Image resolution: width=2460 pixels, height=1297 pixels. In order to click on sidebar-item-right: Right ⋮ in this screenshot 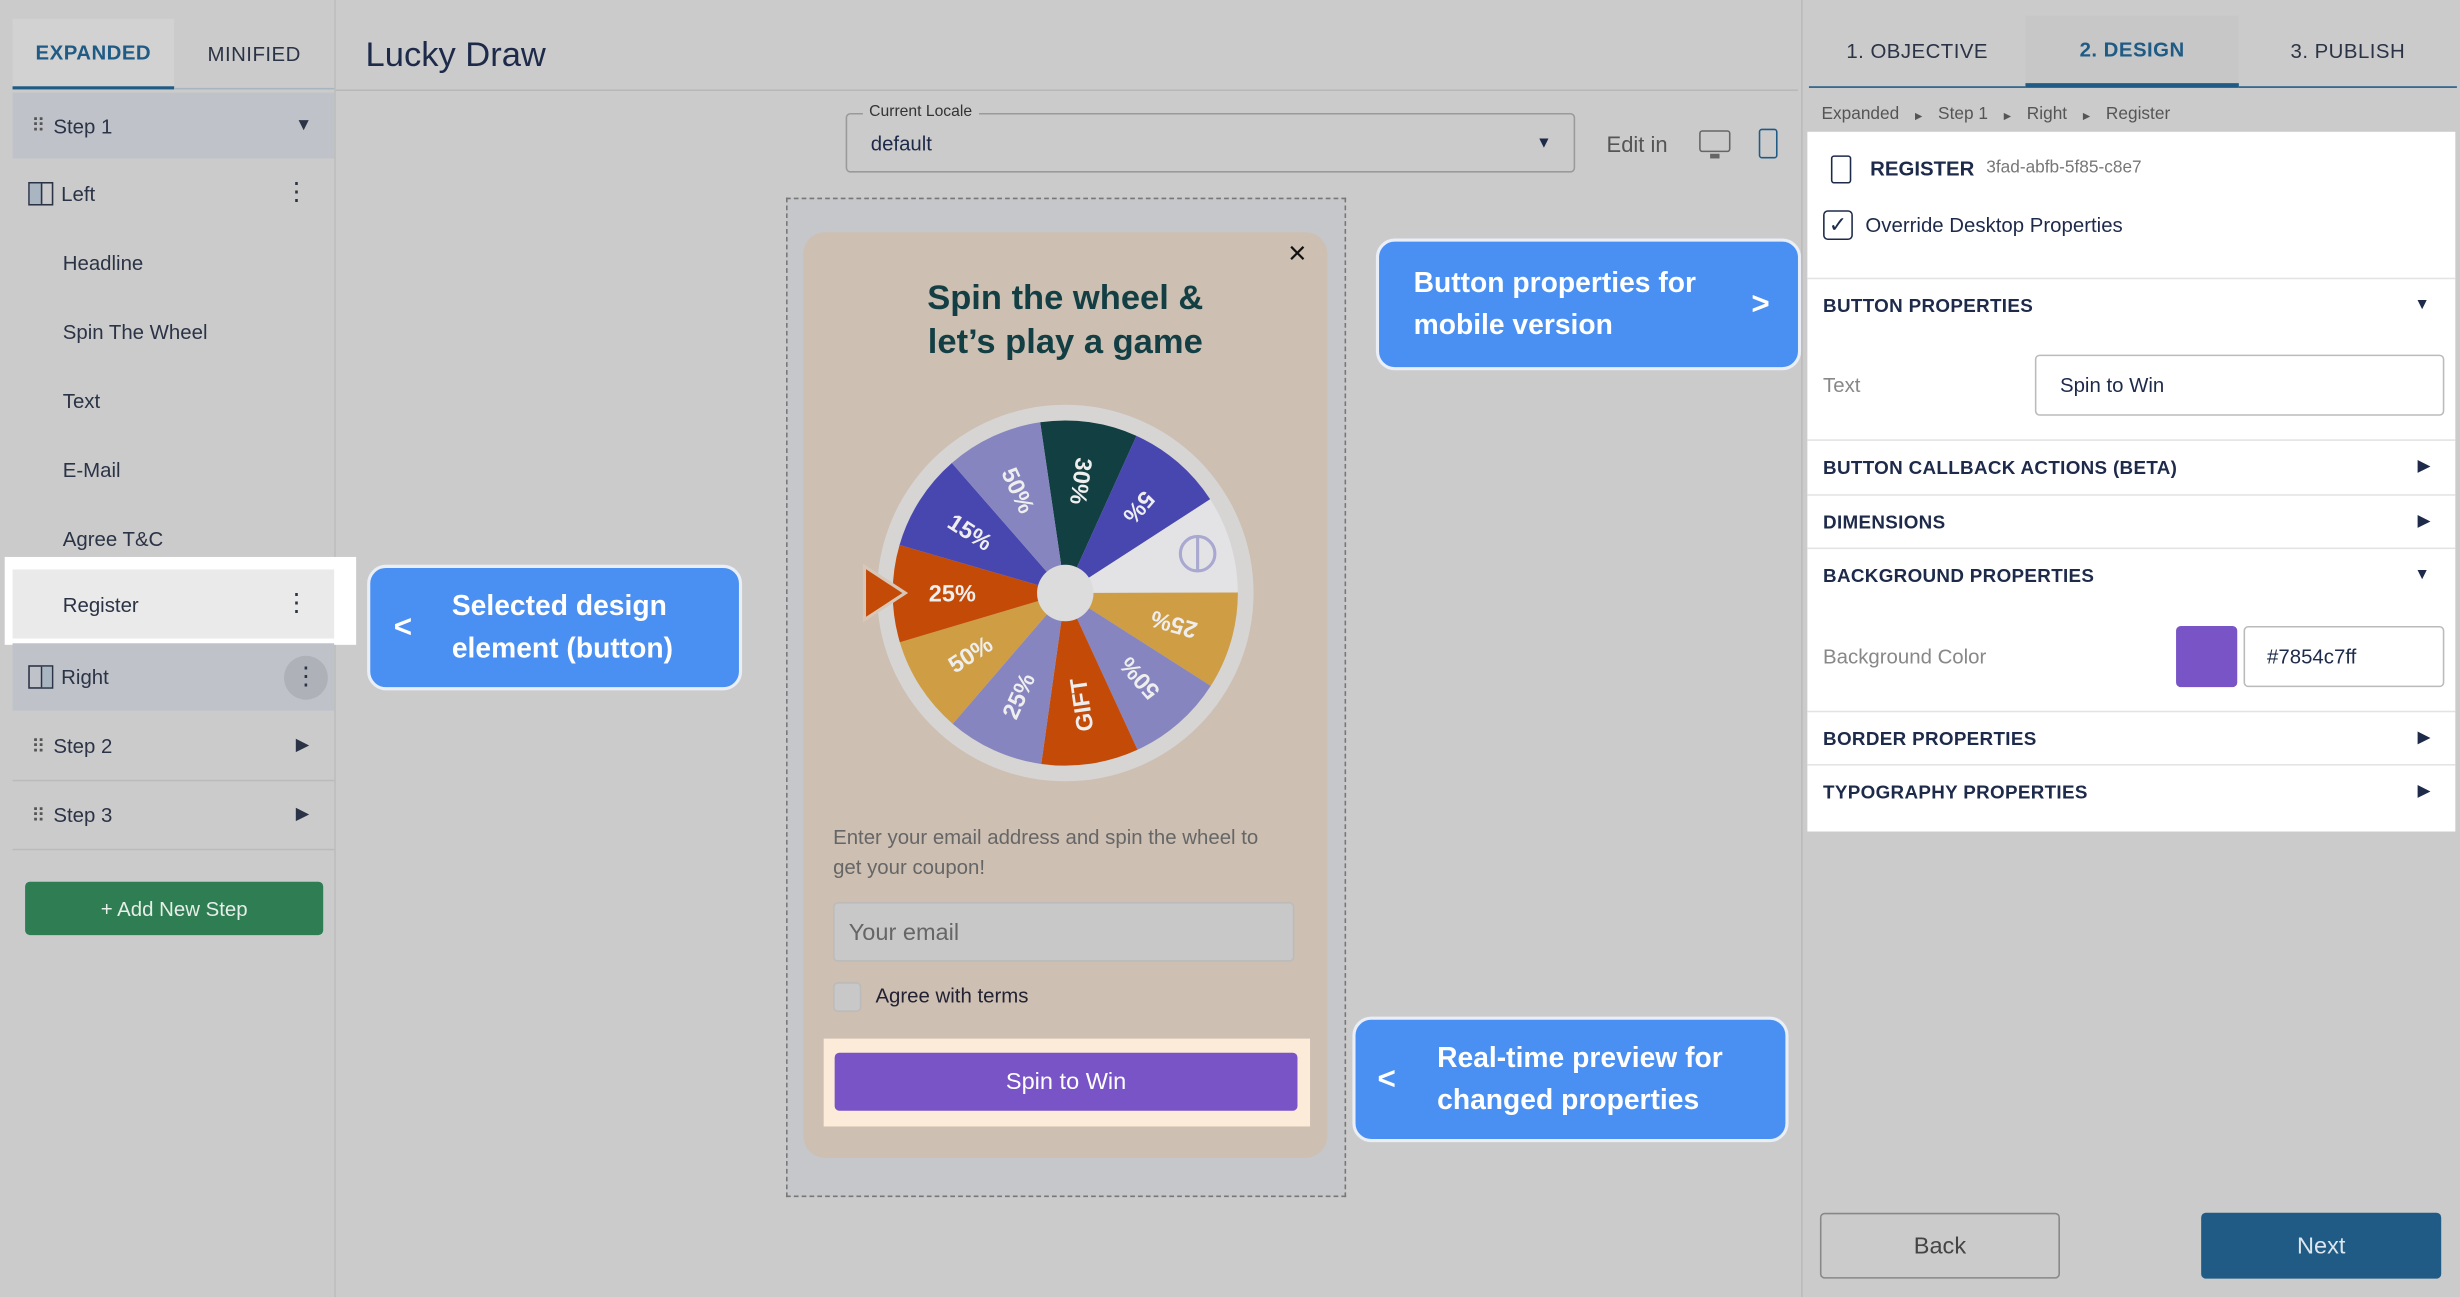, I will do `click(173, 677)`.